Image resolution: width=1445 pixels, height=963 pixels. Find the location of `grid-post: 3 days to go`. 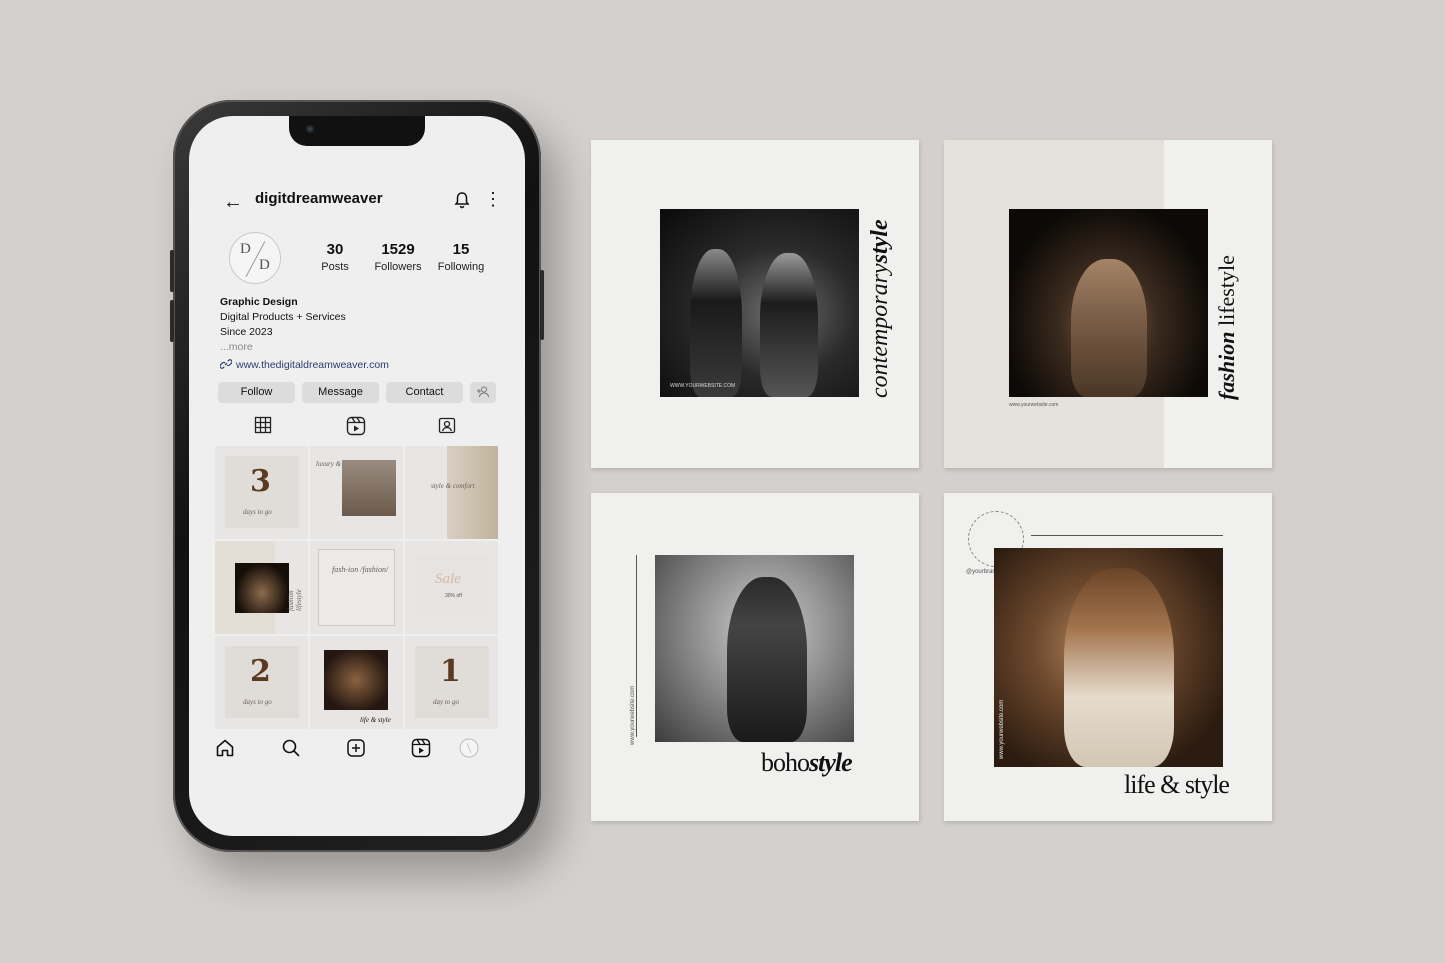

grid-post: 3 days to go is located at coordinates (261, 492).